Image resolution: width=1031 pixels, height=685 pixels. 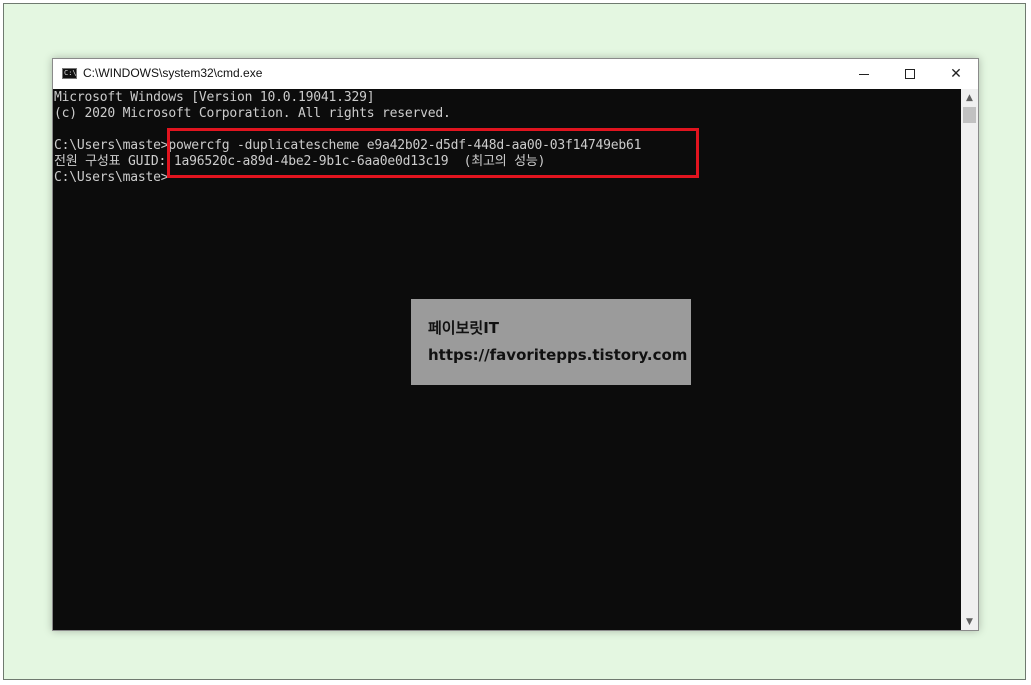 What do you see at coordinates (464, 328) in the screenshot?
I see `watermark-name: 페이보릿IT` at bounding box center [464, 328].